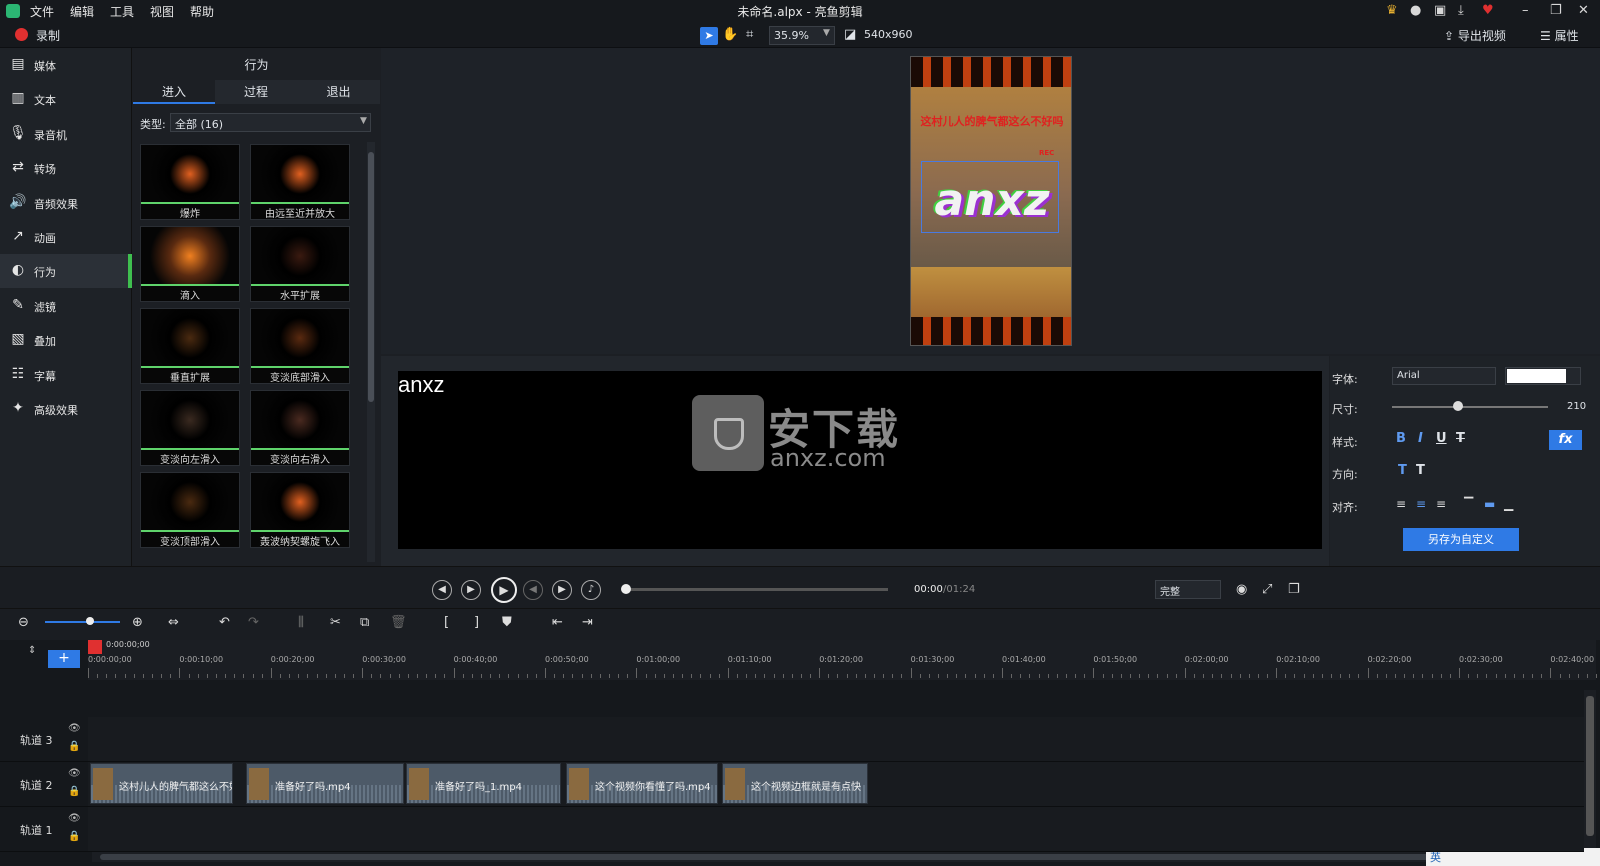 This screenshot has width=1600, height=866. I want to click on sidebar-item-10: ✦ 高级效果, so click(66, 409).